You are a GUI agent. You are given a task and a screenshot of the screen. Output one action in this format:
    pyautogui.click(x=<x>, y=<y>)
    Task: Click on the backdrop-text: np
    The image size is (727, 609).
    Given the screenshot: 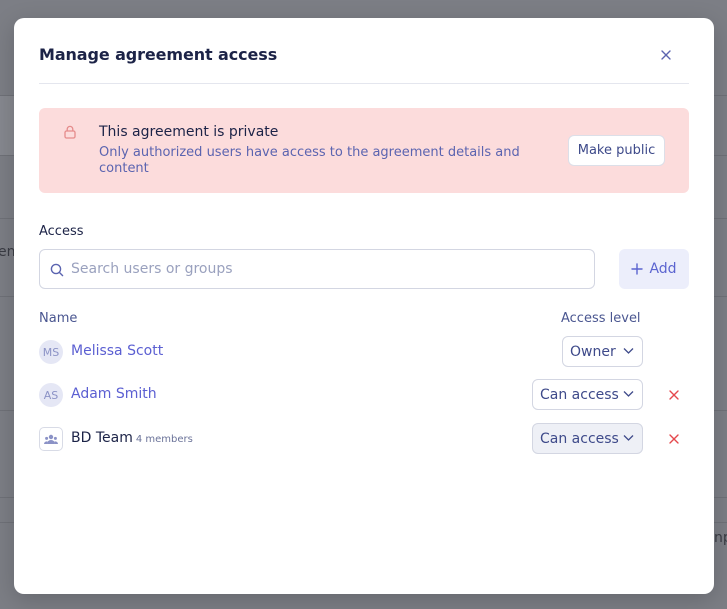 What is the action you would take?
    pyautogui.click(x=720, y=538)
    